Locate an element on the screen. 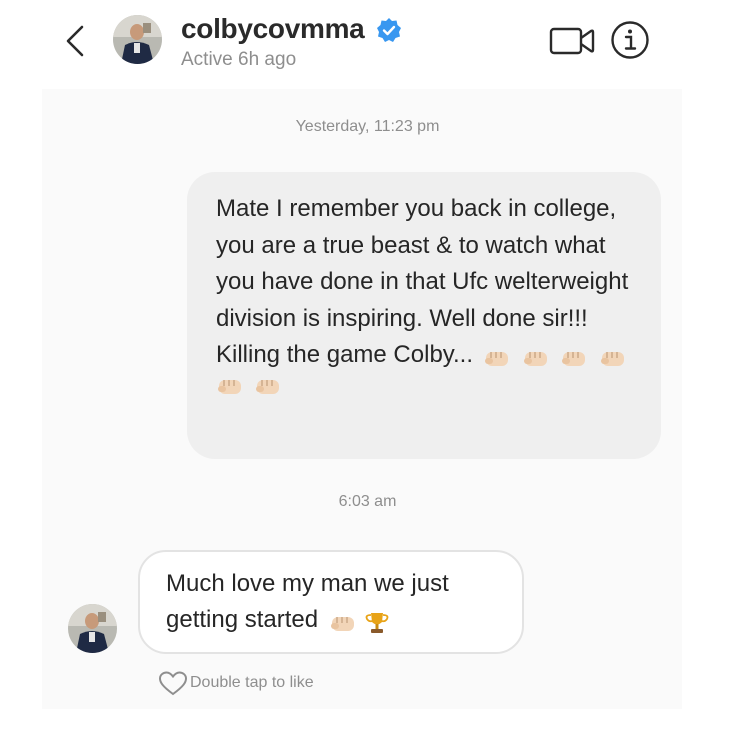 The height and width of the screenshot is (750, 735). verified-badge-icon is located at coordinates (389, 30).